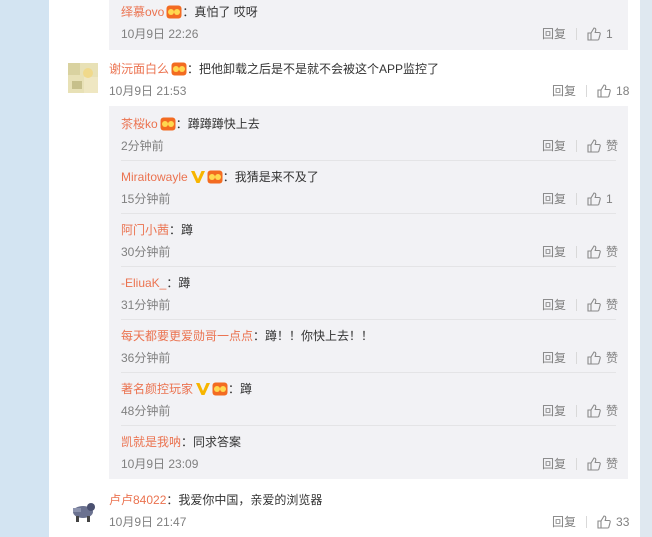  What do you see at coordinates (142, 12) in the screenshot?
I see `reply-username: 绎慕ovo` at bounding box center [142, 12].